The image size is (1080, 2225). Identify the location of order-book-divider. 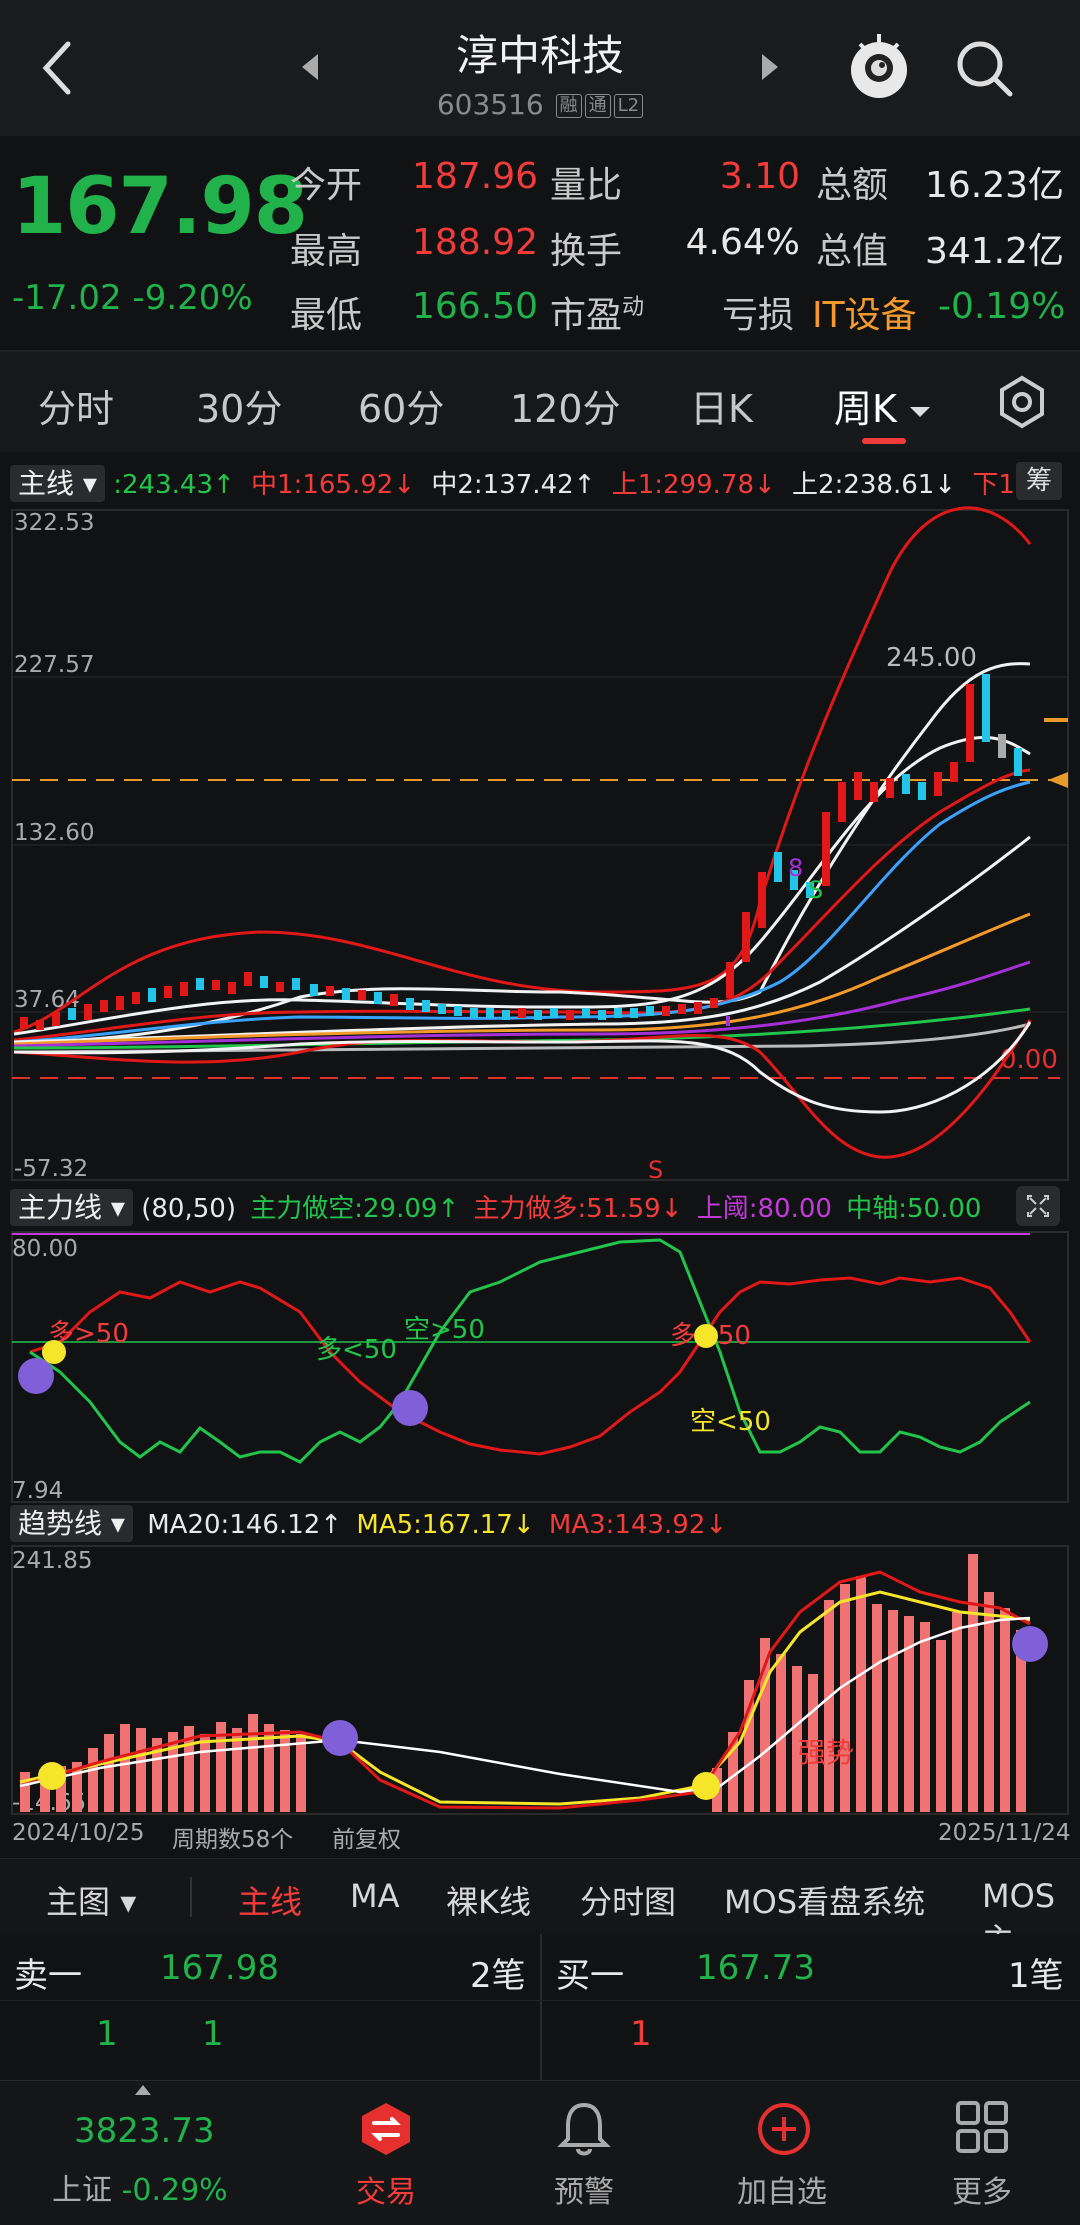
(541, 2007).